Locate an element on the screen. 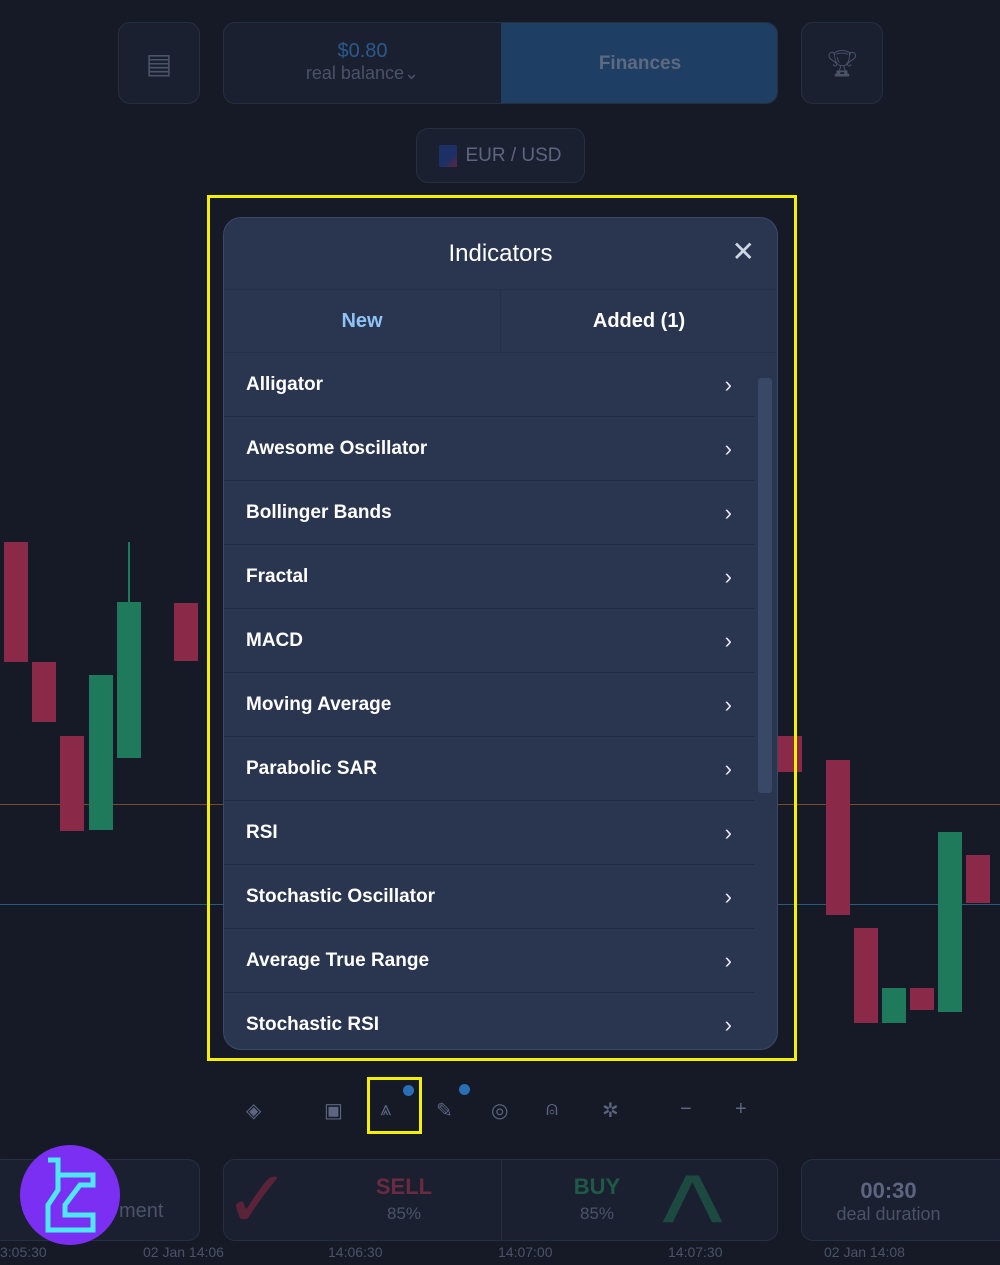 The image size is (1000, 1265). trophy-button: 🏆︎ is located at coordinates (842, 63).